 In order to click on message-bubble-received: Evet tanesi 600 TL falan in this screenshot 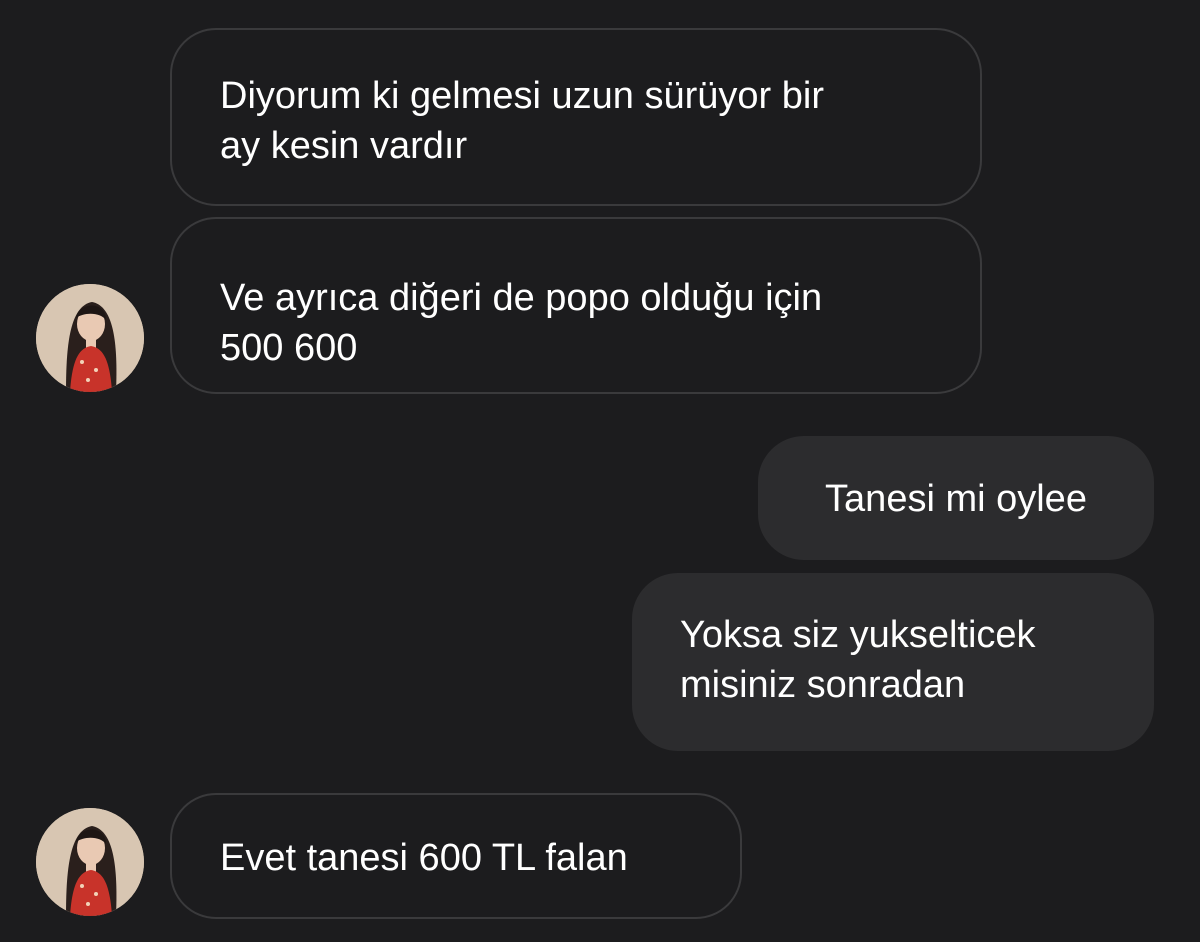, I will do `click(456, 856)`.